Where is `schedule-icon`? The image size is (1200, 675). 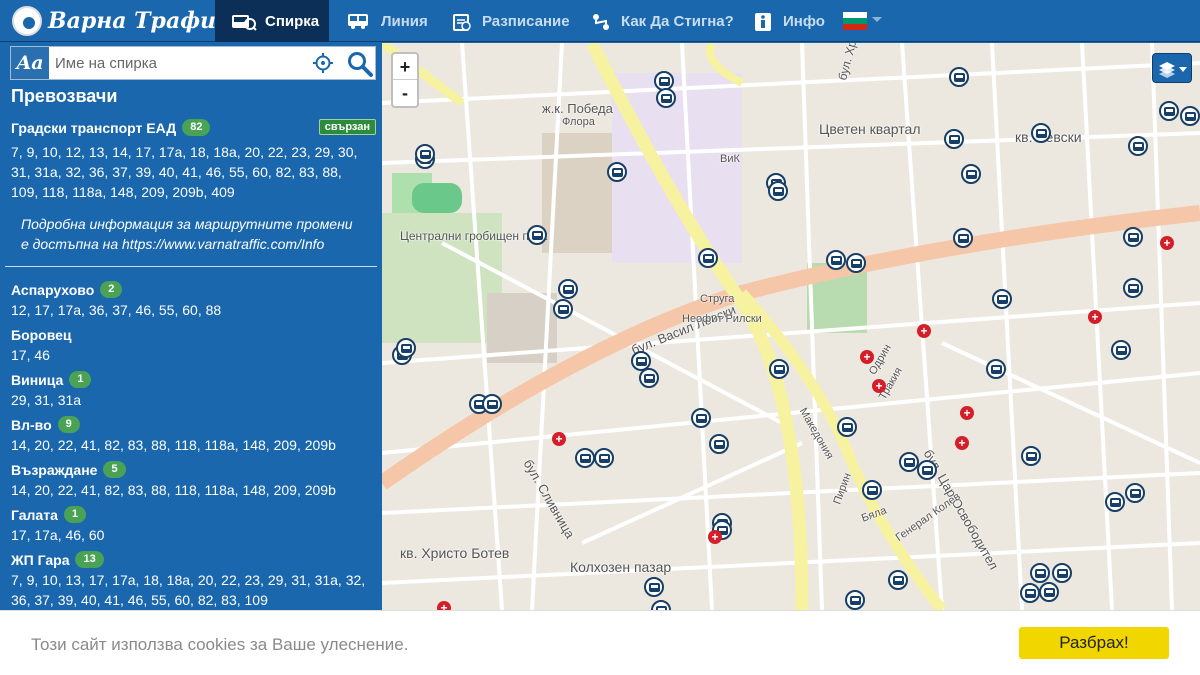 schedule-icon is located at coordinates (462, 22).